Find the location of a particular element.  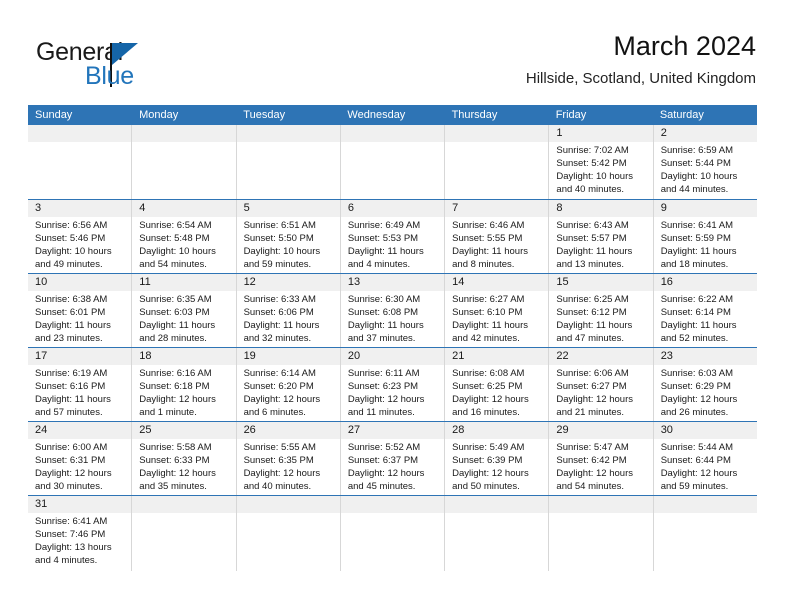

sunset-text: Sunset: 6:35 PM is located at coordinates (278, 461).